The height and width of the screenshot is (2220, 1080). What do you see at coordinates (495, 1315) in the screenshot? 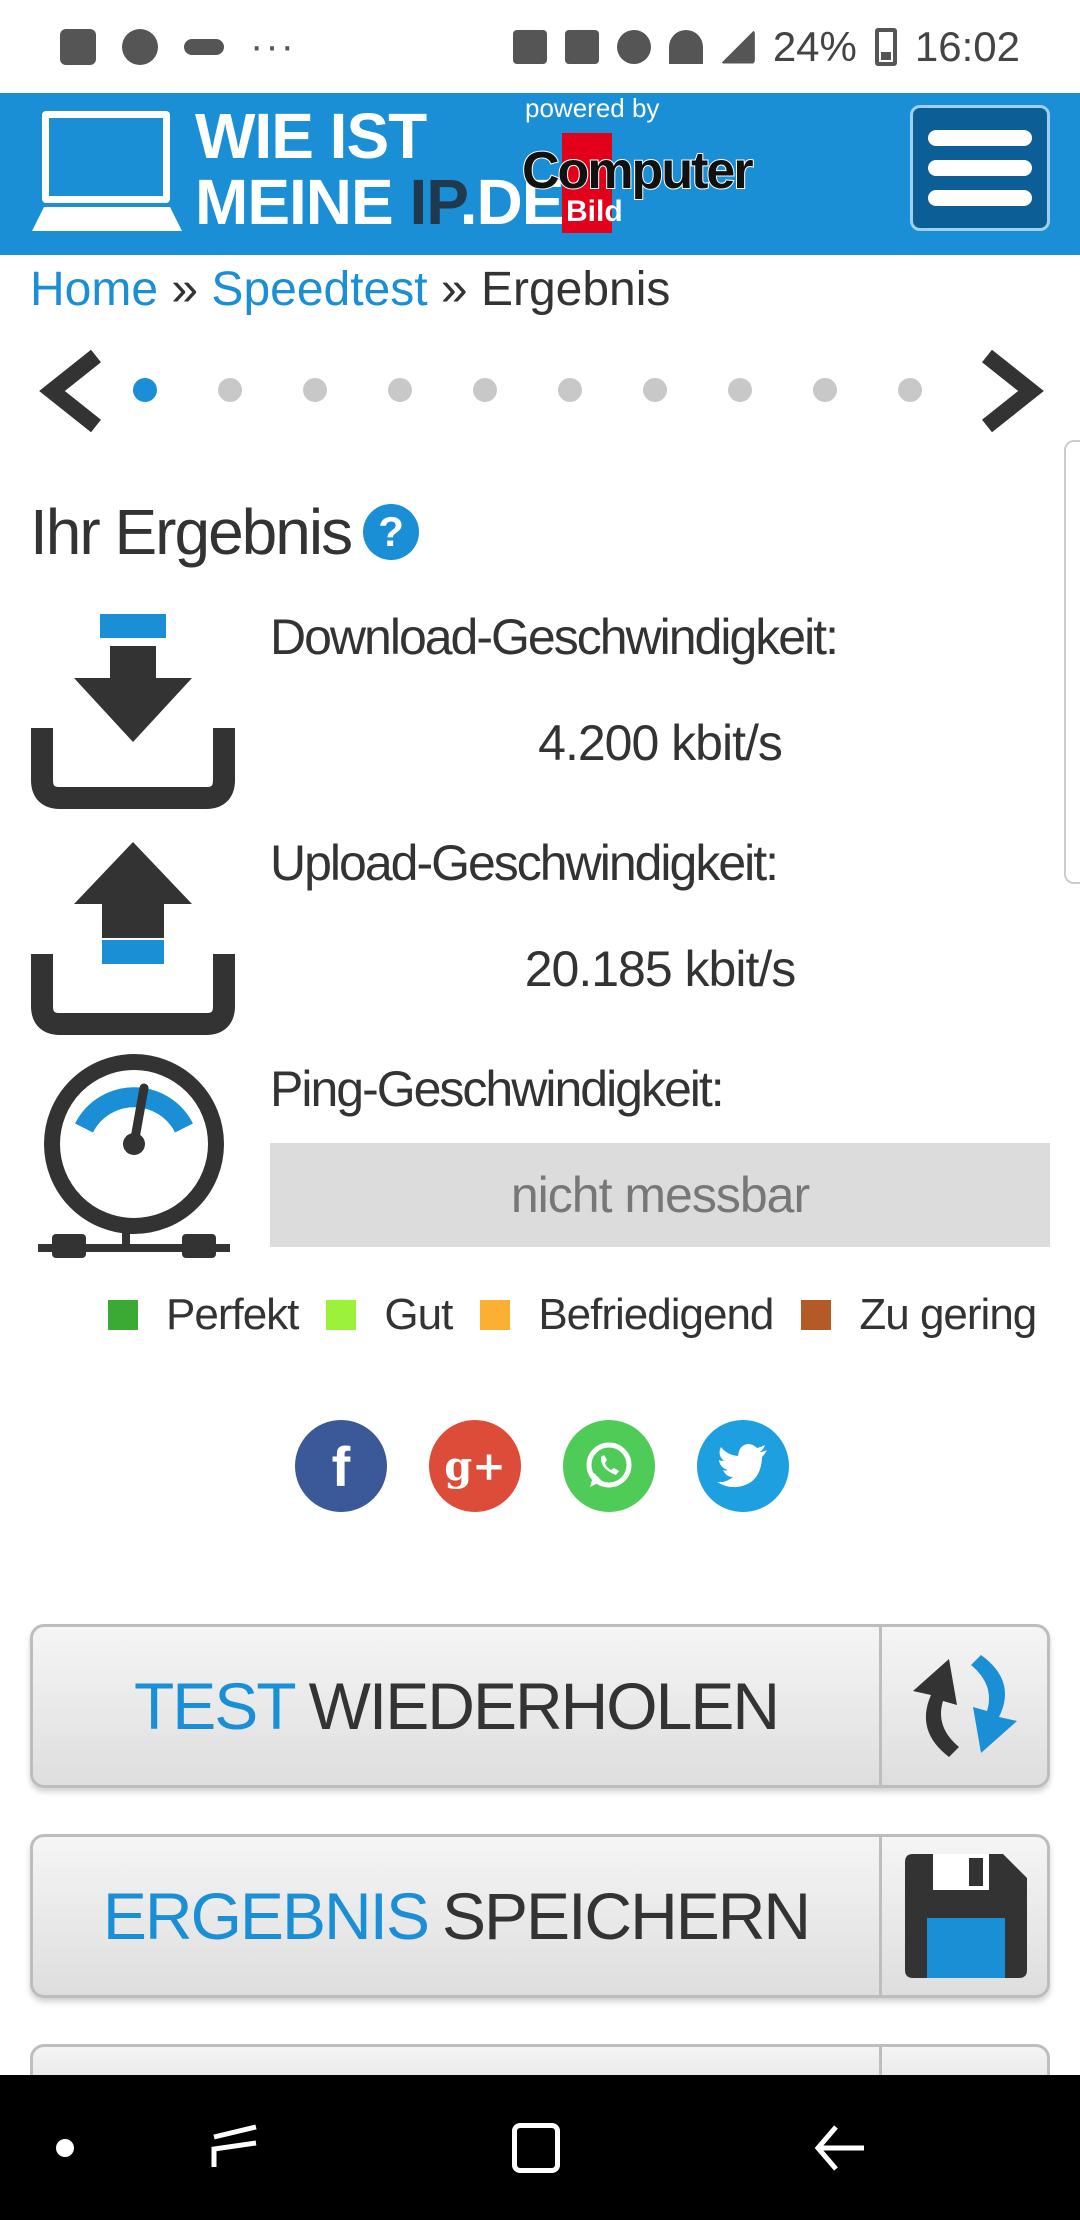
I see `legend-swatch-befriedigend` at bounding box center [495, 1315].